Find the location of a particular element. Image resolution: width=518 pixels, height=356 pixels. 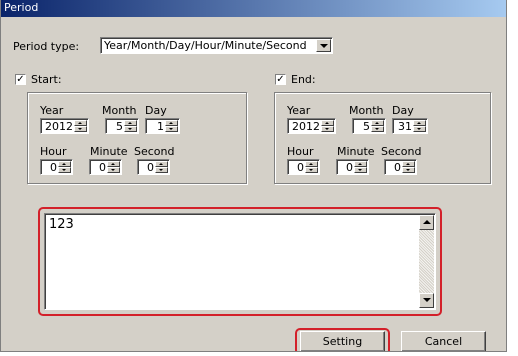

end-hour-spinner: 0 is located at coordinates (303, 167).